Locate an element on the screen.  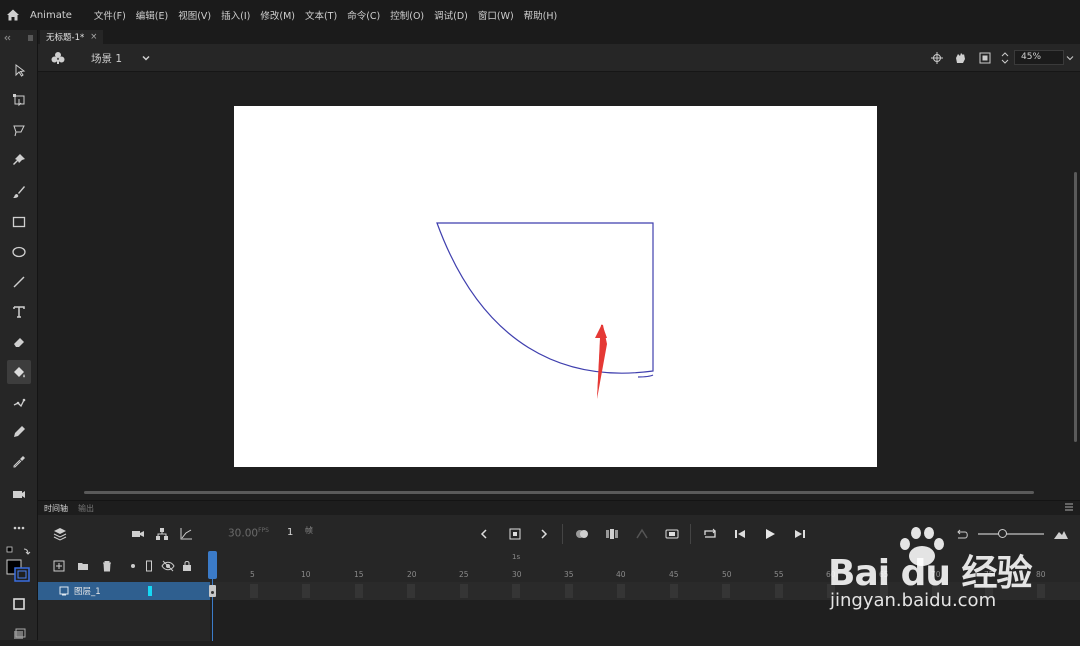
baidu-watermark: Bai du 经验 jingyan.baidu.com is located at coordinates (953, 571).